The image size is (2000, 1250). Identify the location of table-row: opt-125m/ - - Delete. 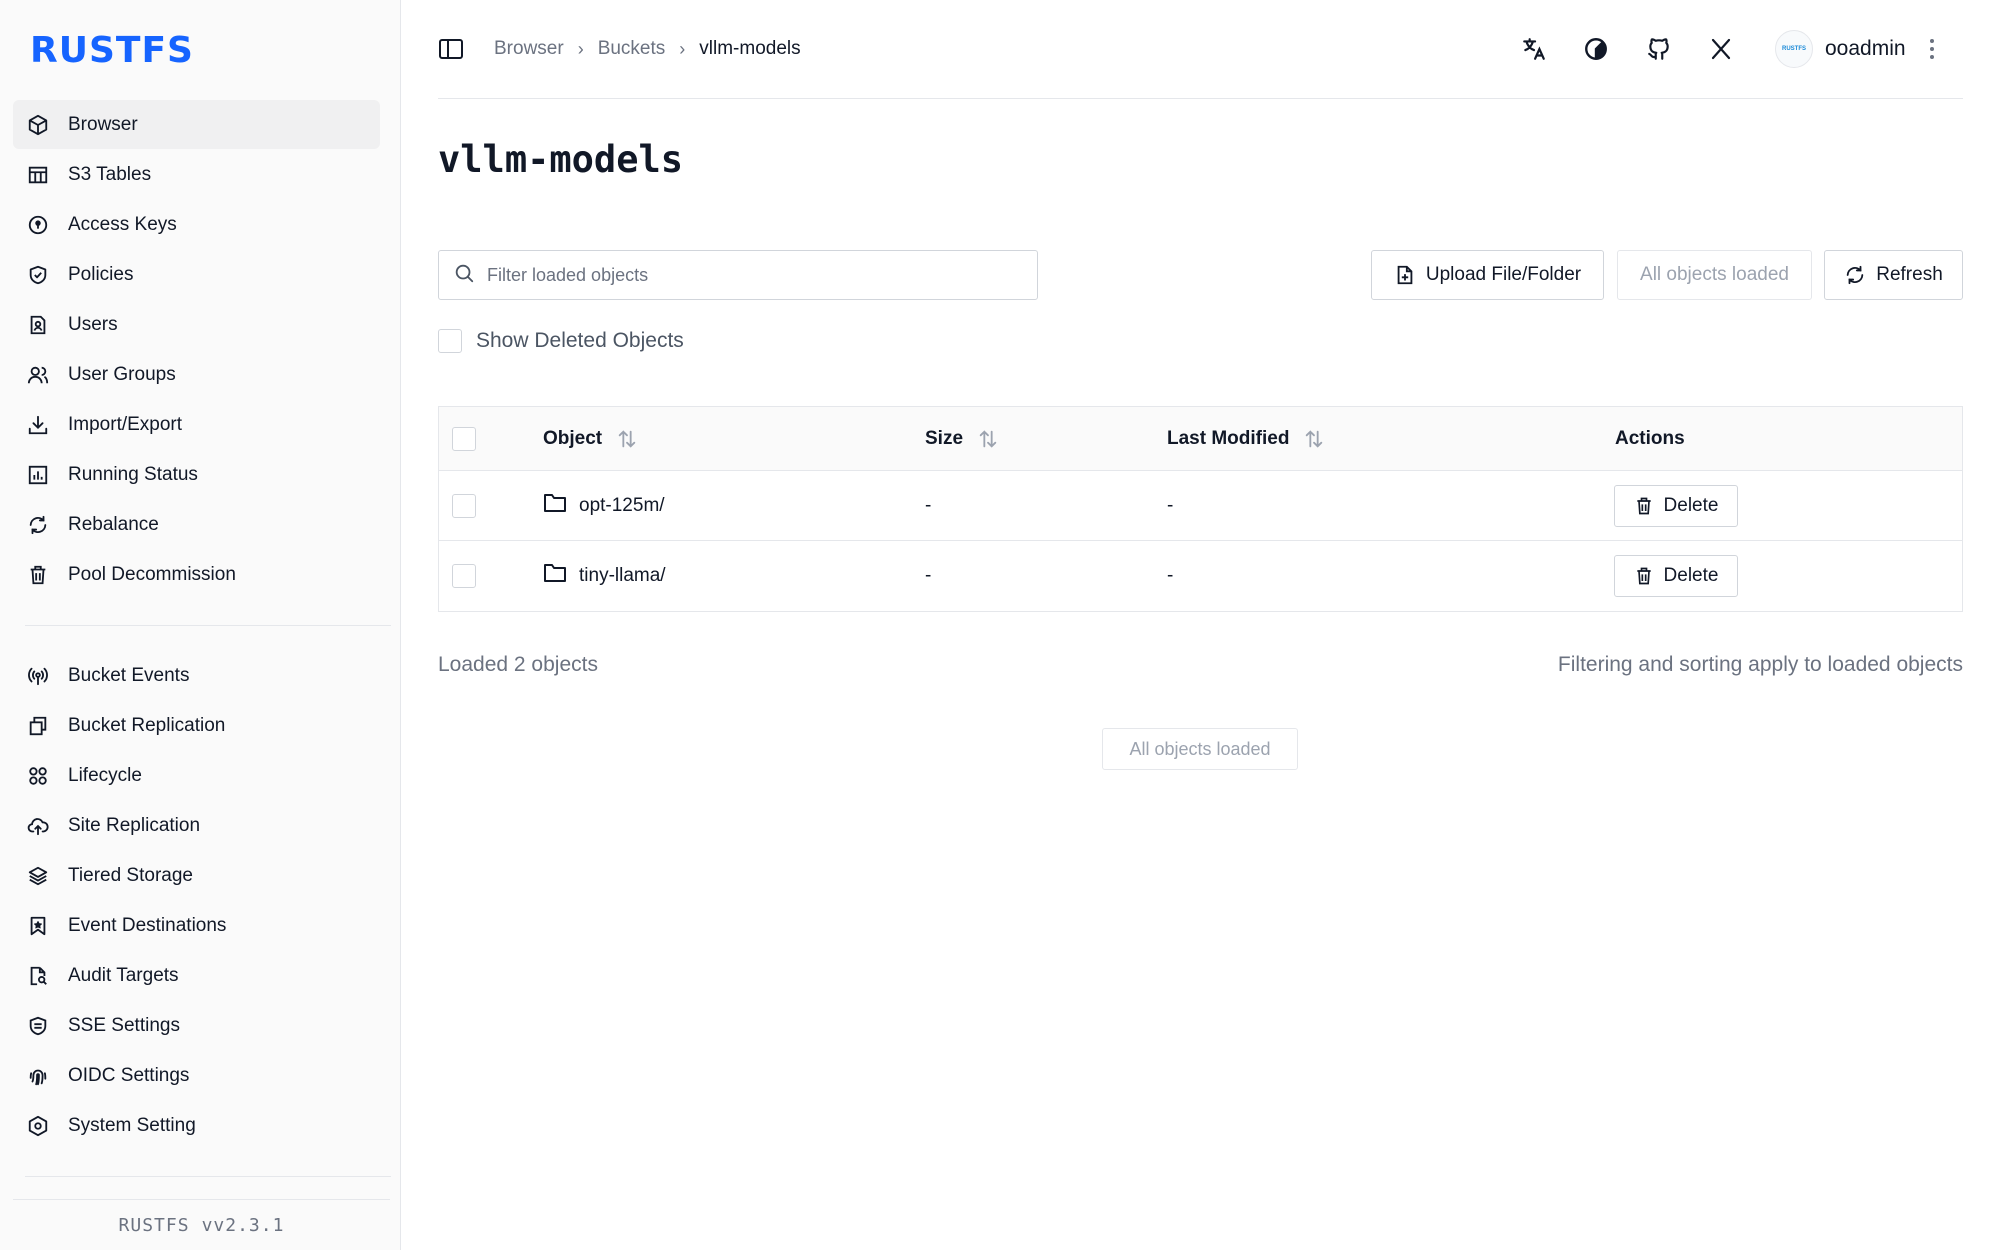
(1200, 506).